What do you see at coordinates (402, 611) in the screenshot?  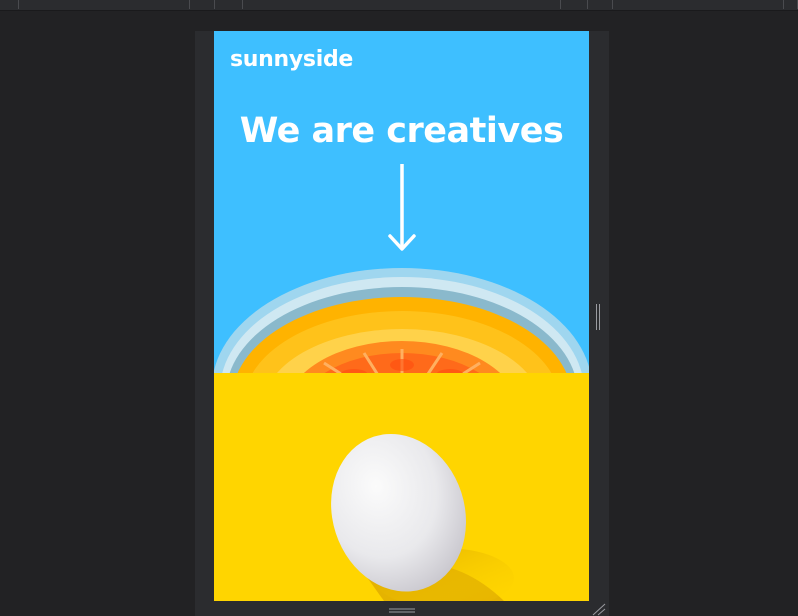 I see `bottom-drag-handle-icon` at bounding box center [402, 611].